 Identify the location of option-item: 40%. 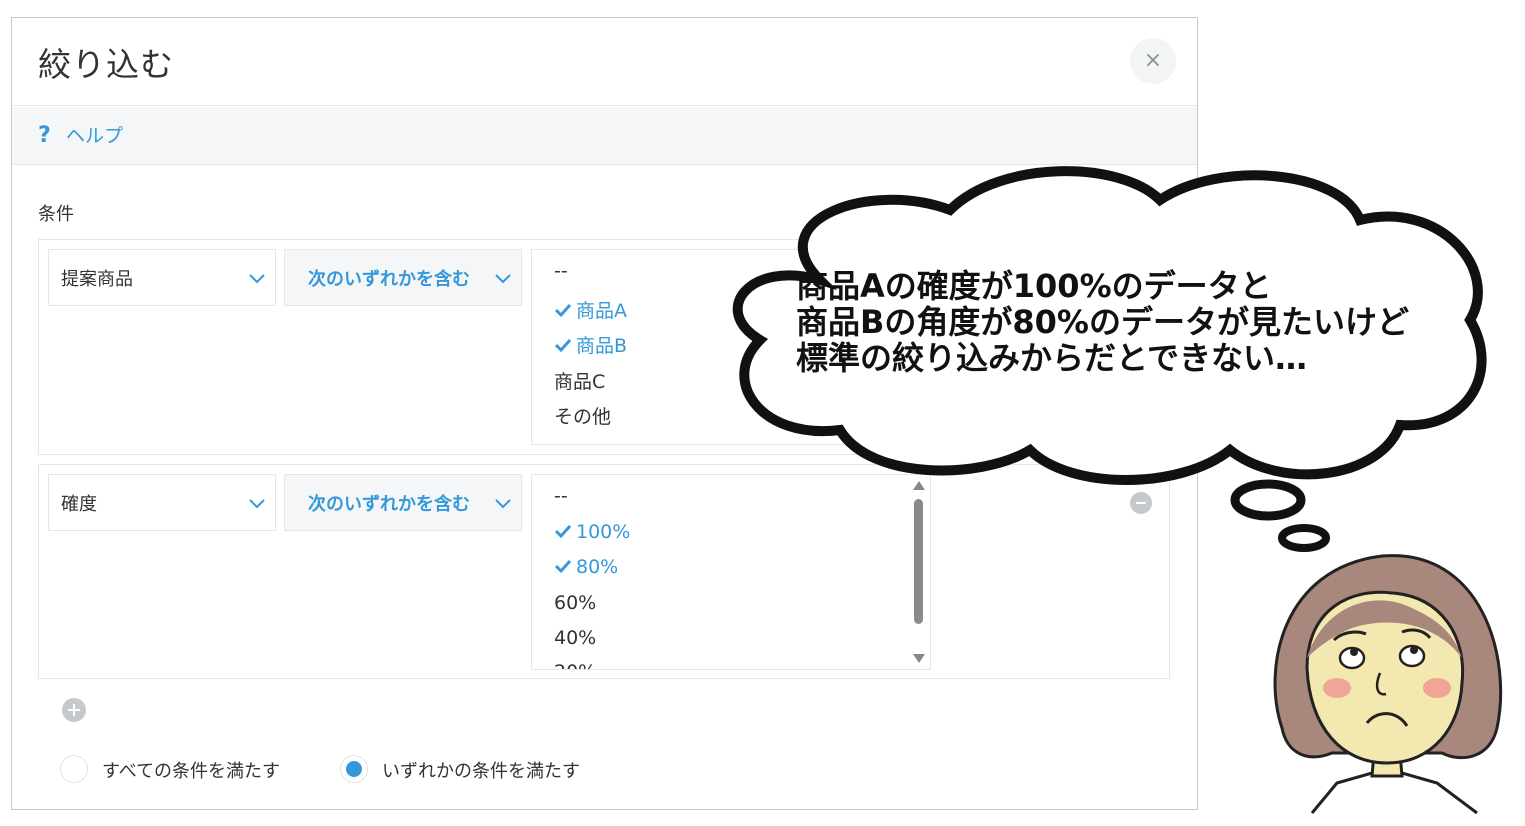
(575, 638).